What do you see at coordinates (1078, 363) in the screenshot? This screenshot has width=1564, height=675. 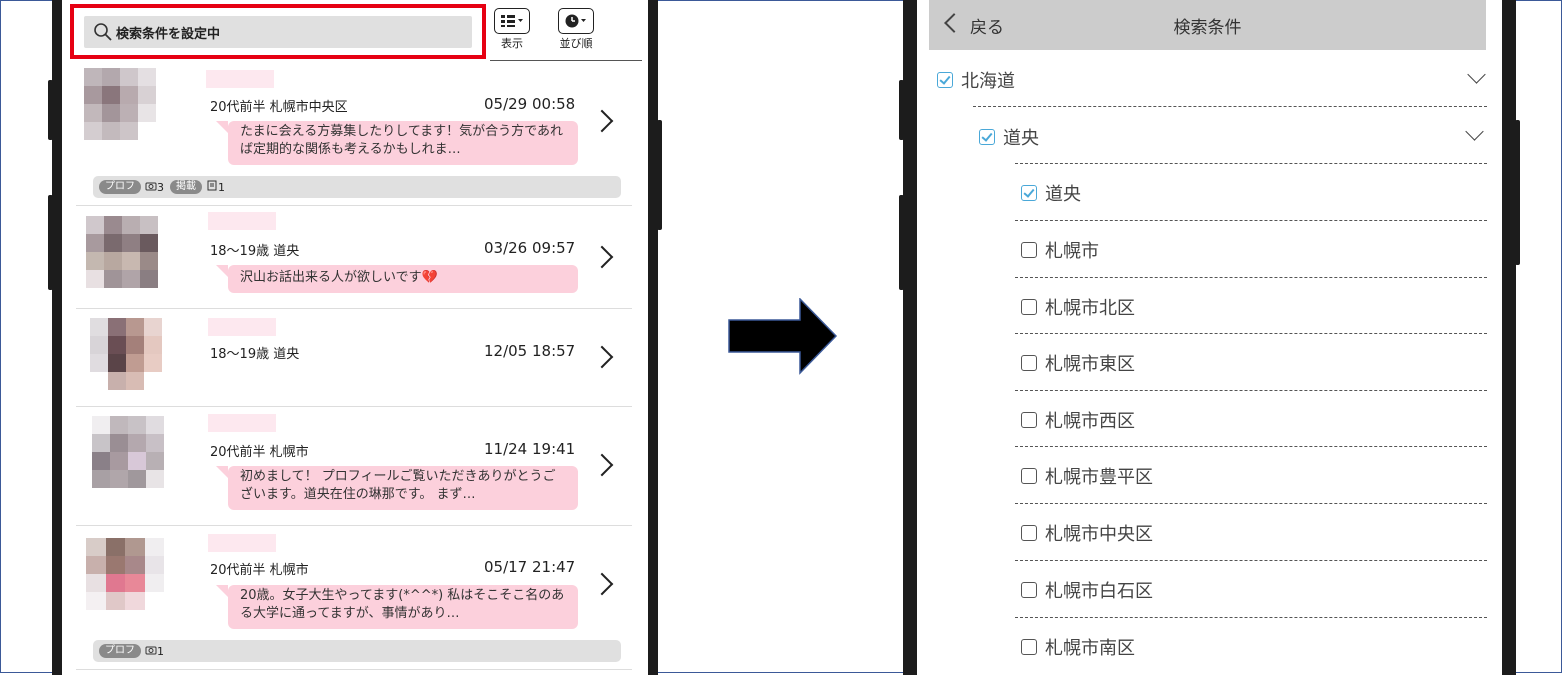 I see `checkbox-item-higashi: 札幌市東区` at bounding box center [1078, 363].